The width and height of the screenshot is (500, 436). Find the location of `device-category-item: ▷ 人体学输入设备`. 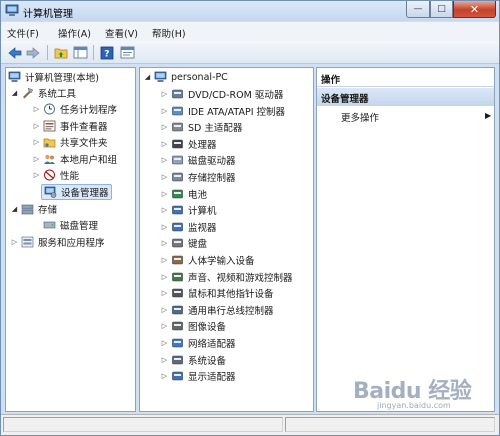

device-category-item: ▷ 人体学输入设备 is located at coordinates (207, 260).